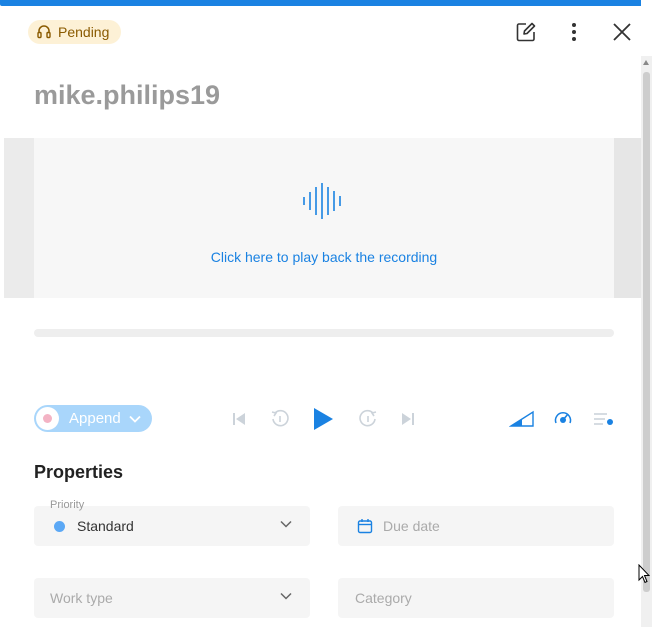 Image resolution: width=652 pixels, height=627 pixels. I want to click on skip-to-end-button, so click(408, 419).